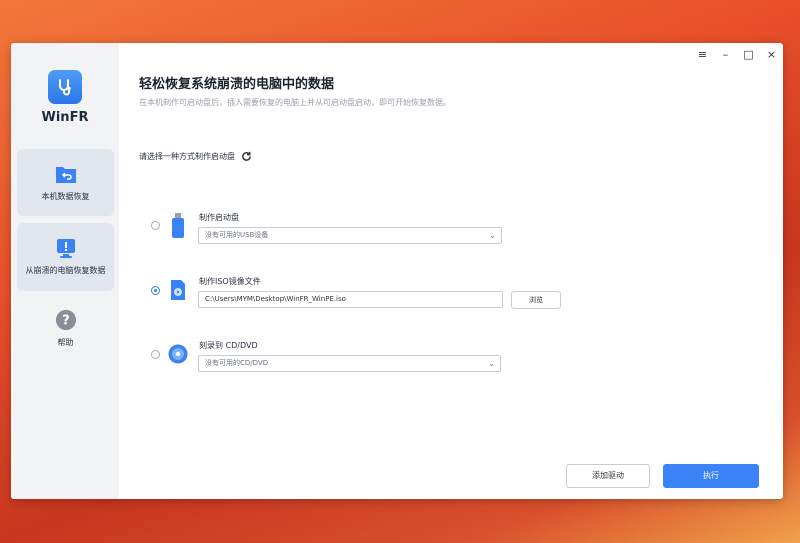  I want to click on add-driver-button: 添加驱动, so click(608, 476).